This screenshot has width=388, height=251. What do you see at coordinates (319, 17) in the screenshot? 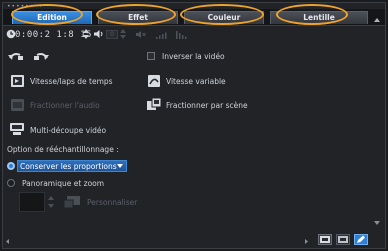
I see `tab-lentille: Lentille` at bounding box center [319, 17].